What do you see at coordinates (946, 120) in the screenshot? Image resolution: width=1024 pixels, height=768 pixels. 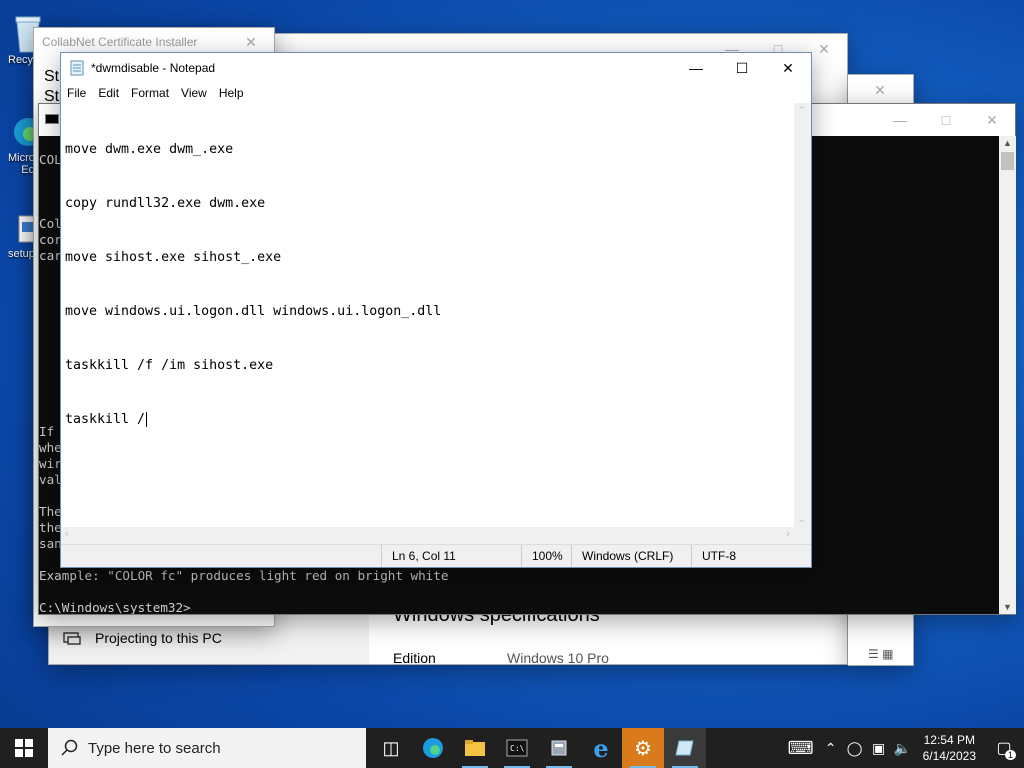 I see `maximize-icon: □` at bounding box center [946, 120].